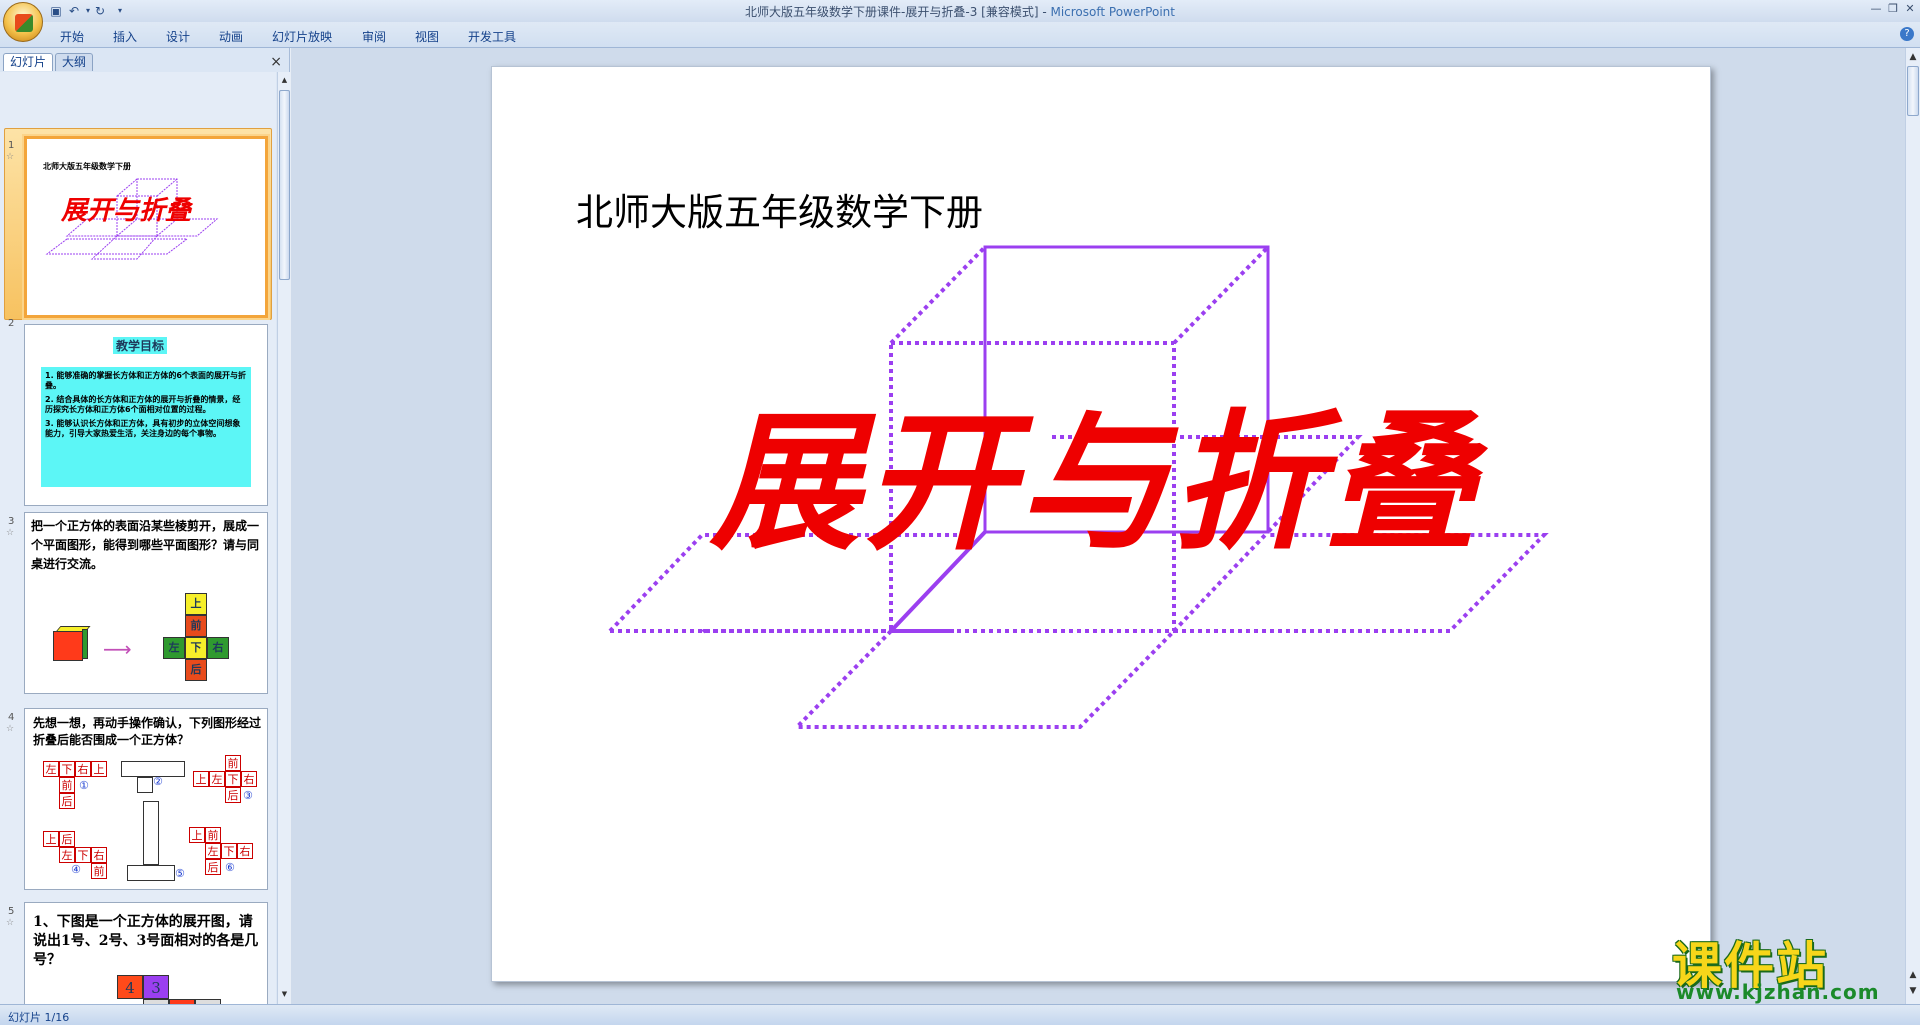 Image resolution: width=1920 pixels, height=1025 pixels. Describe the element at coordinates (283, 538) in the screenshot. I see `thumbnail-scrollbar: ▲ ▼` at that location.